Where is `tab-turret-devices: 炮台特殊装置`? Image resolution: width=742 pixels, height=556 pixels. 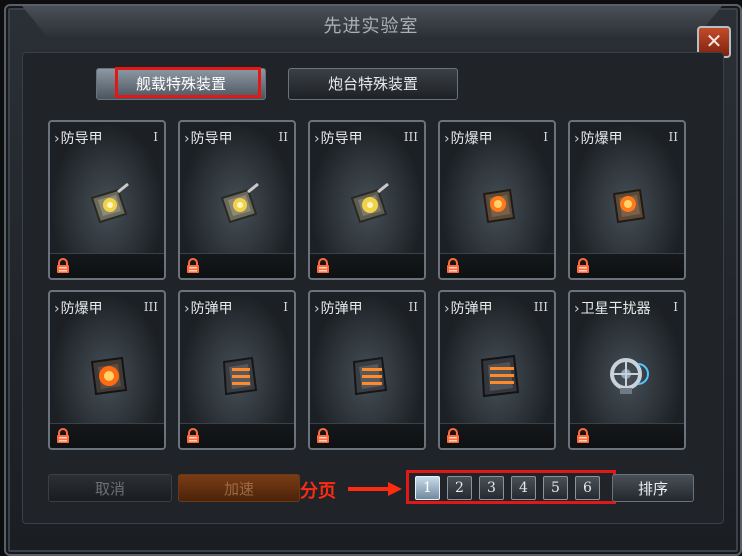
tab-turret-devices: 炮台特殊装置 is located at coordinates (373, 84).